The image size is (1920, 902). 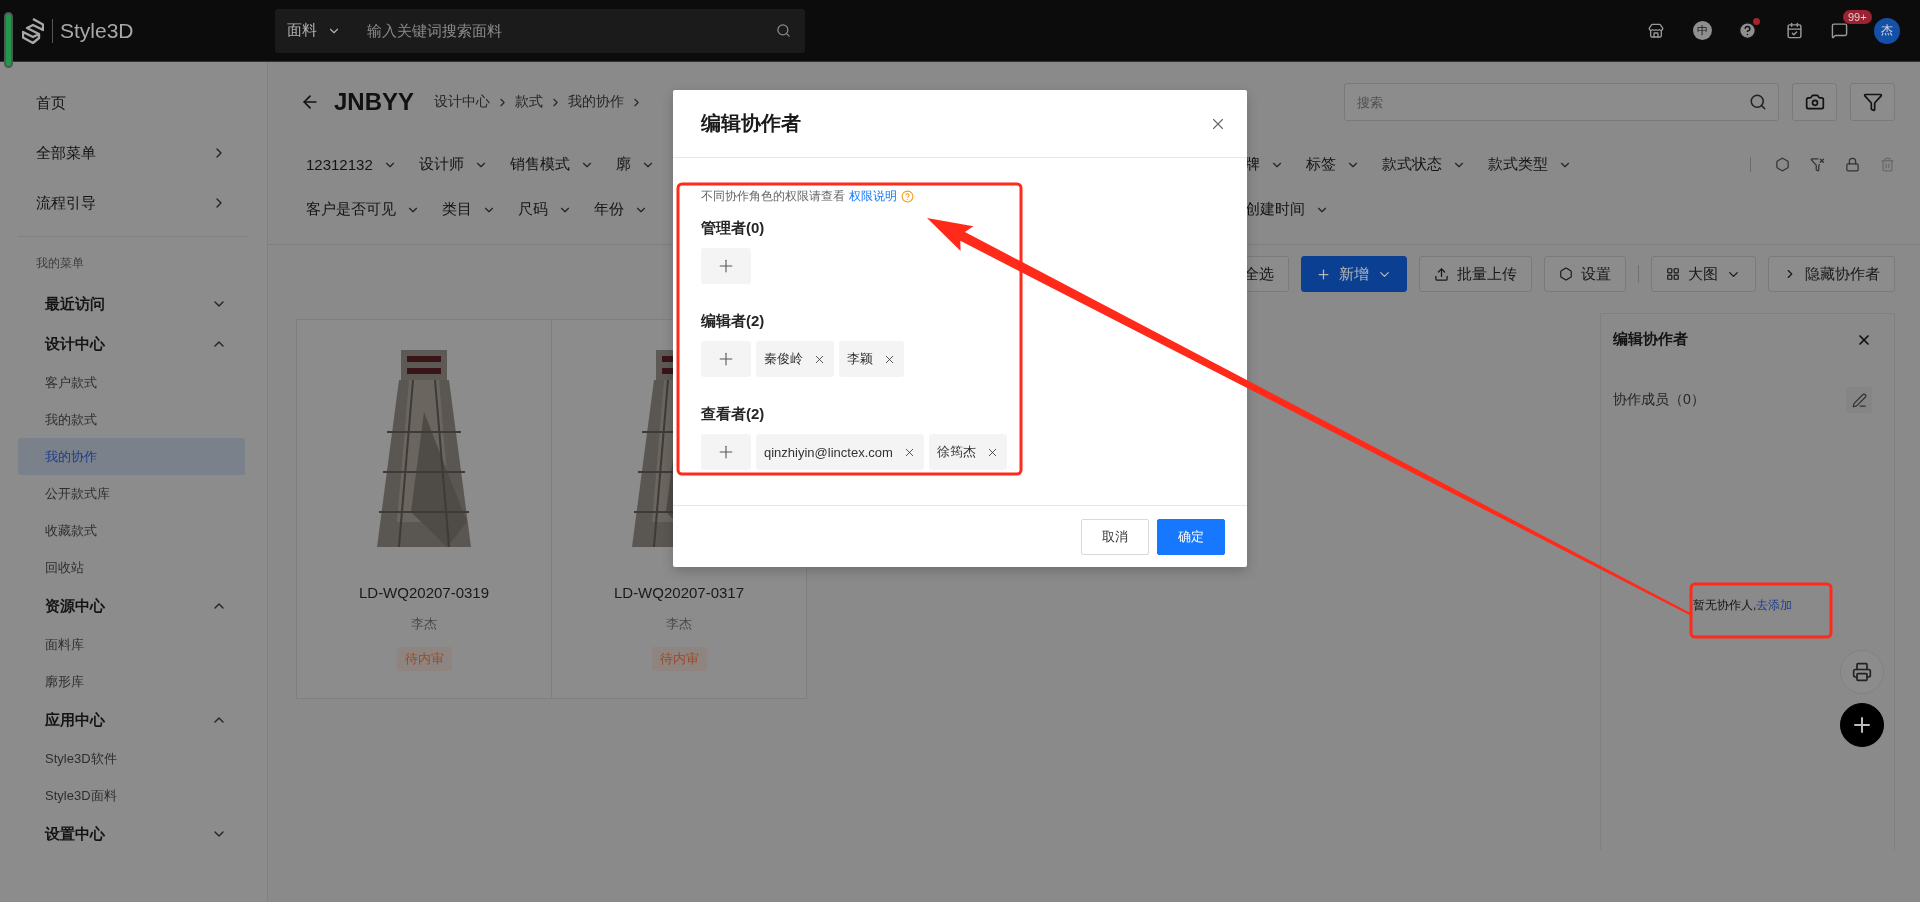 I want to click on member-tag: 秦俊岭, so click(x=795, y=359).